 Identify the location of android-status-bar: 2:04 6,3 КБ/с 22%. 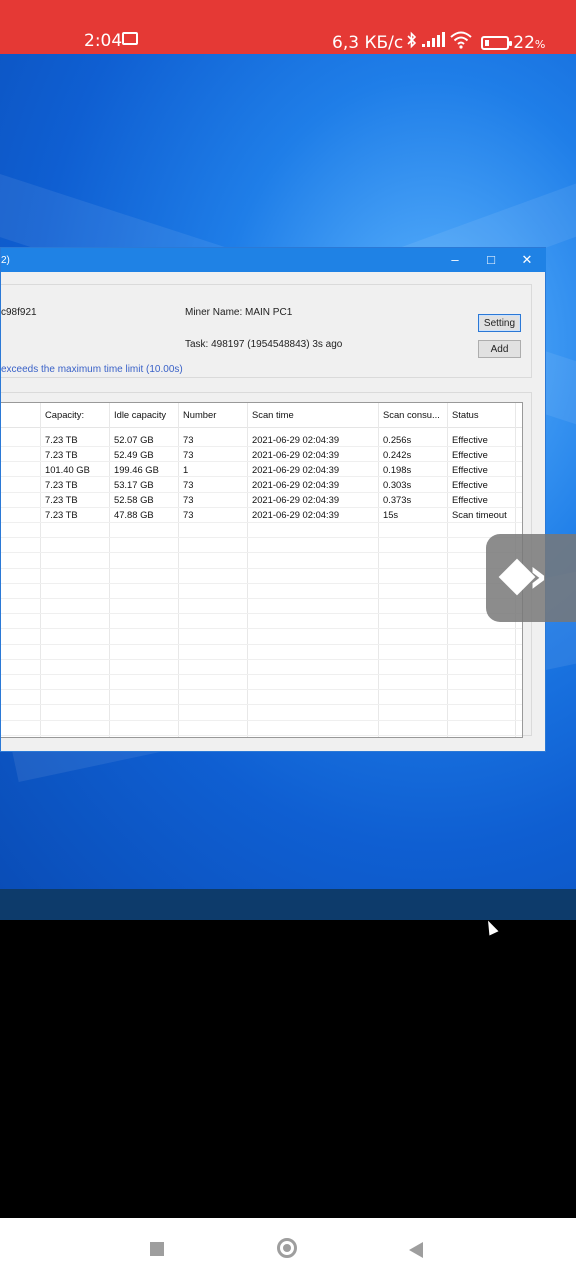
(288, 27).